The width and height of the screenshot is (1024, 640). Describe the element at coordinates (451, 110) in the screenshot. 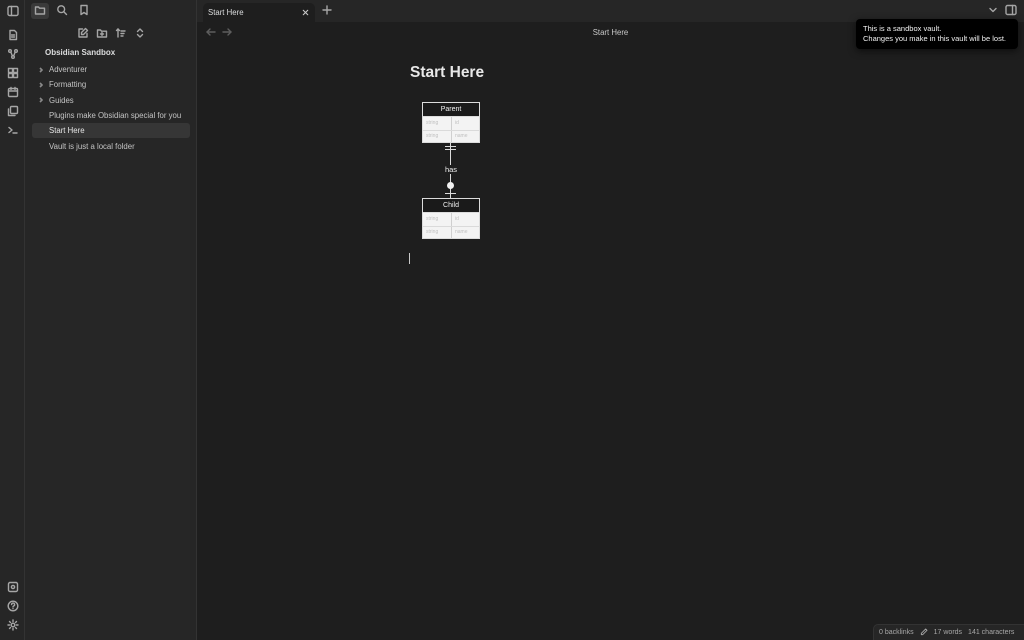

I see `entity-name: Parent` at that location.